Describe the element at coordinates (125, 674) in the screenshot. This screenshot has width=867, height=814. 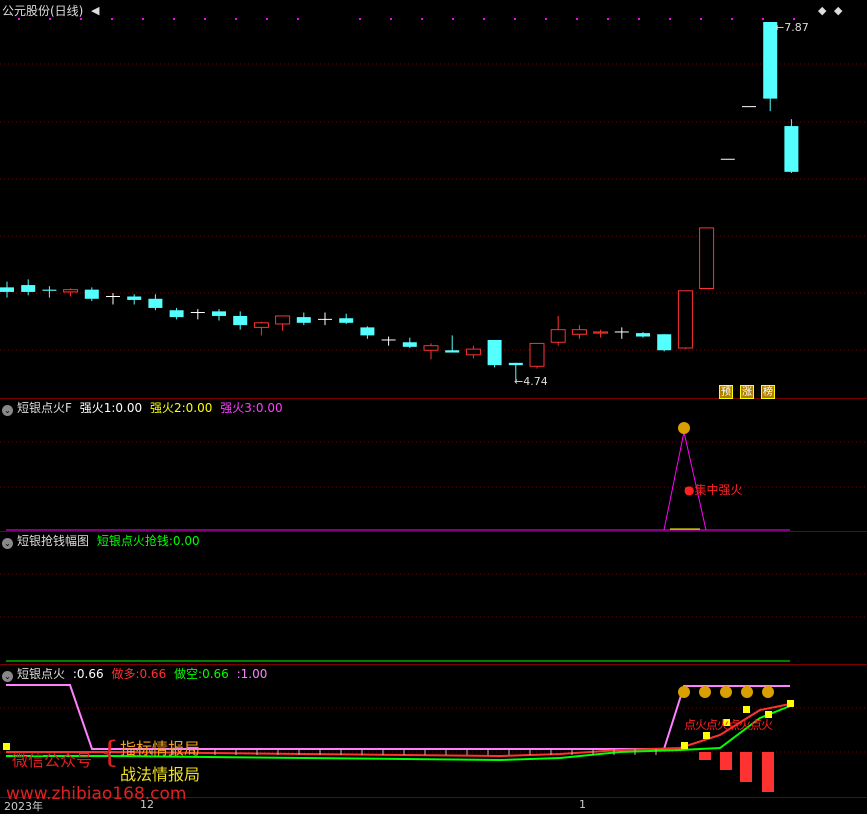
I see `panel3-v1-label: 做多:` at that location.